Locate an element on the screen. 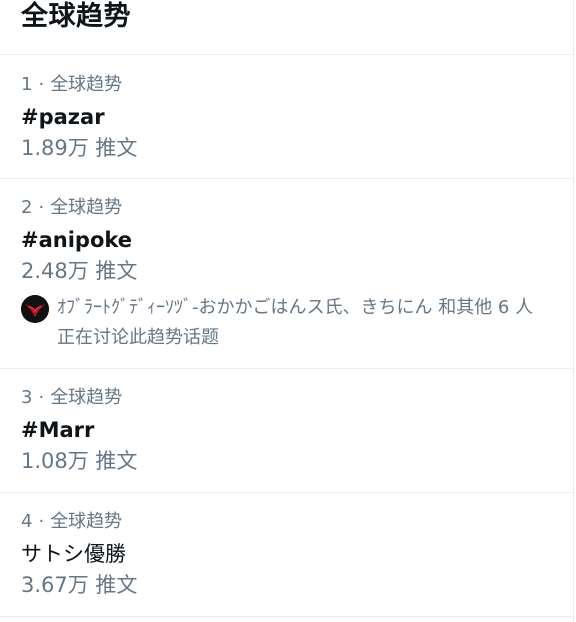  trend-tweet-count: 2.48万 推文 is located at coordinates (79, 271).